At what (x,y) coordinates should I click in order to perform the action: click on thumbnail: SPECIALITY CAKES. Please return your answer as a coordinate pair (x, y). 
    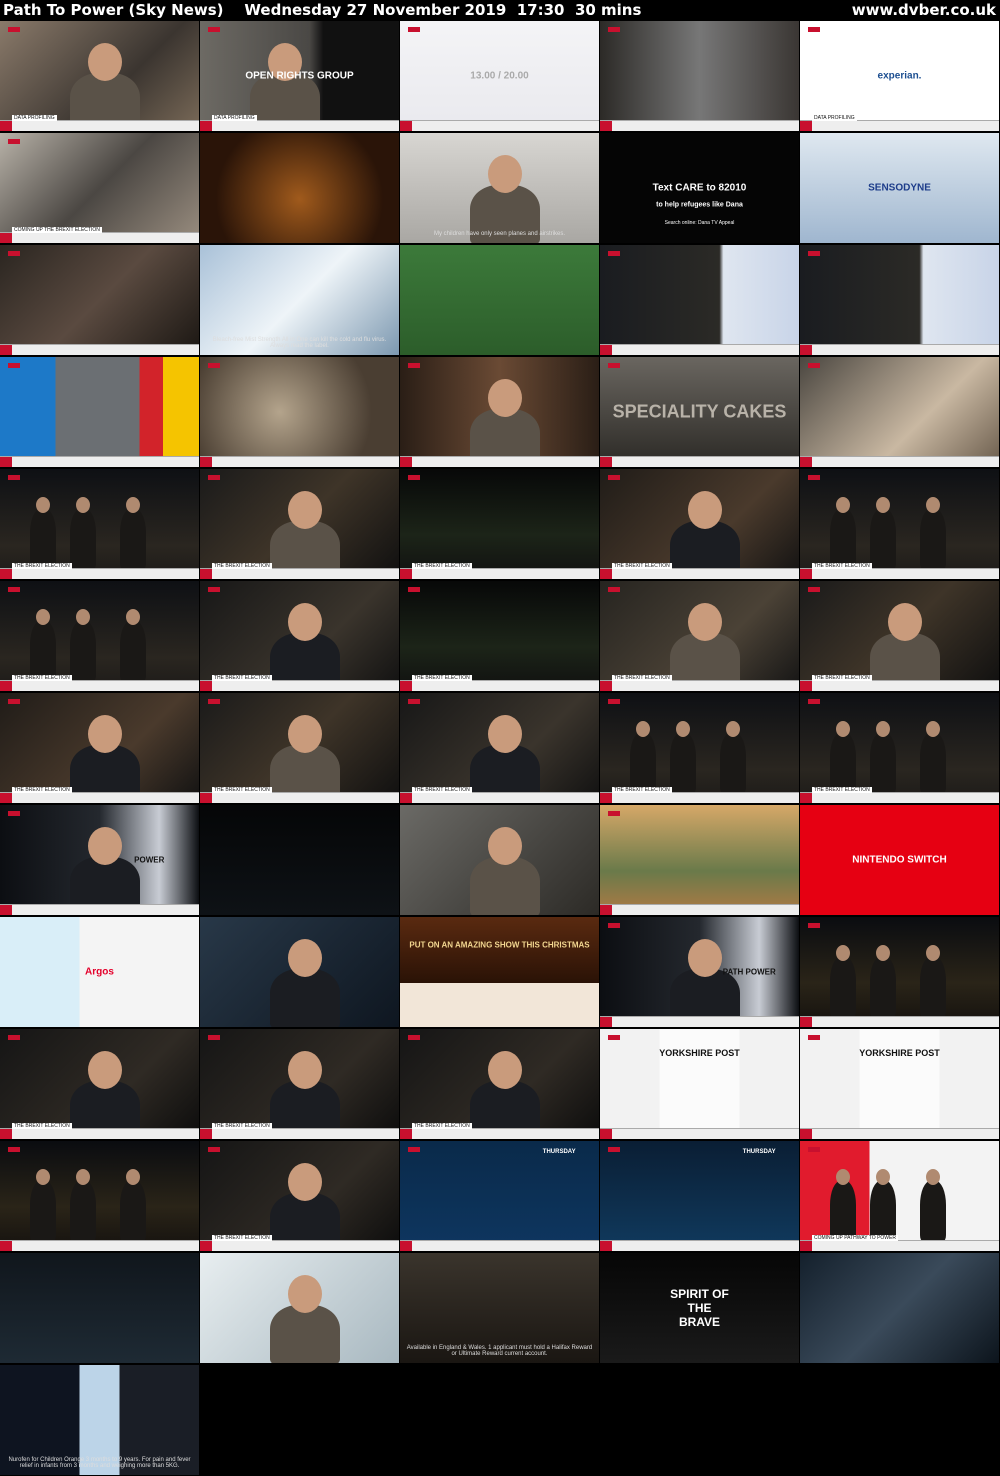
    Looking at the image, I should click on (699, 412).